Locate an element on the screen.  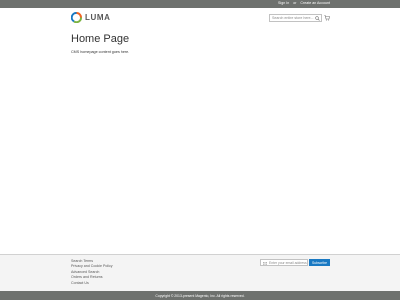
logo-text: LUMA is located at coordinates (98, 17).